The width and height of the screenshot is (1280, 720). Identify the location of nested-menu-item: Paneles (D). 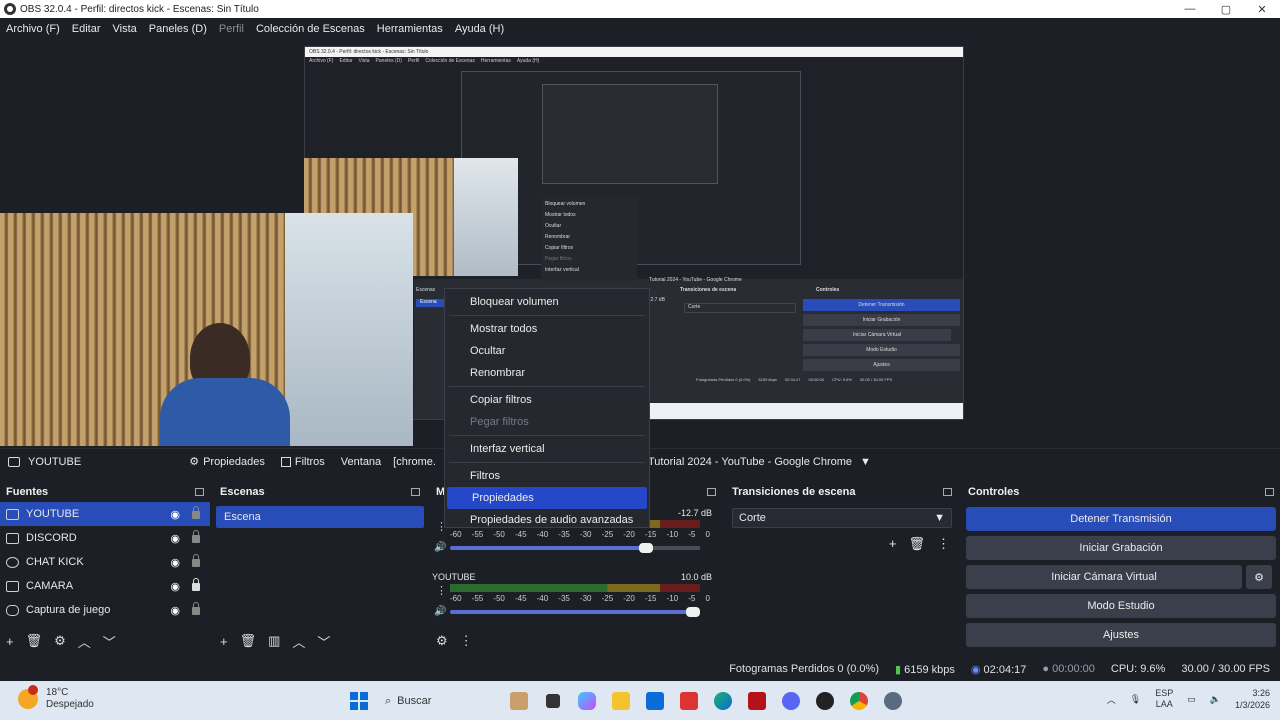
(388, 61).